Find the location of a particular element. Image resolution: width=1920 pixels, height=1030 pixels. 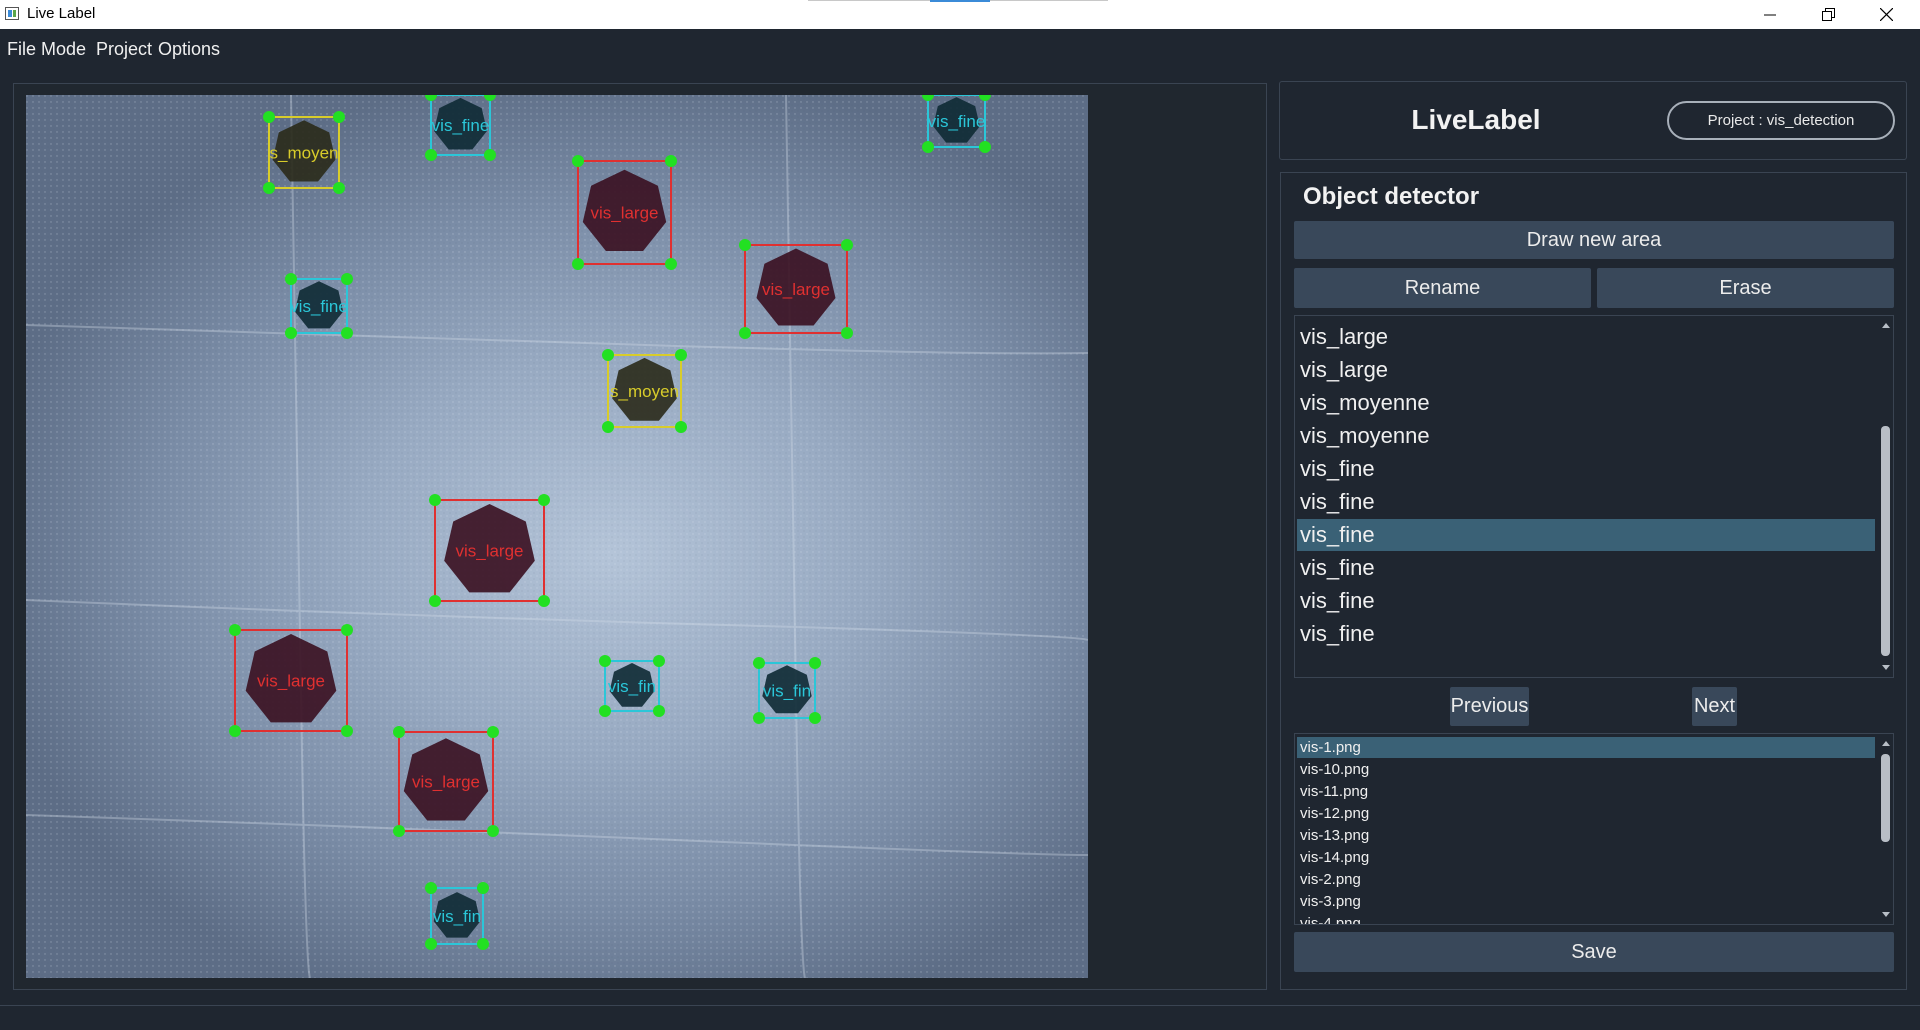

file-list-item: vis-4.png is located at coordinates (1586, 918).